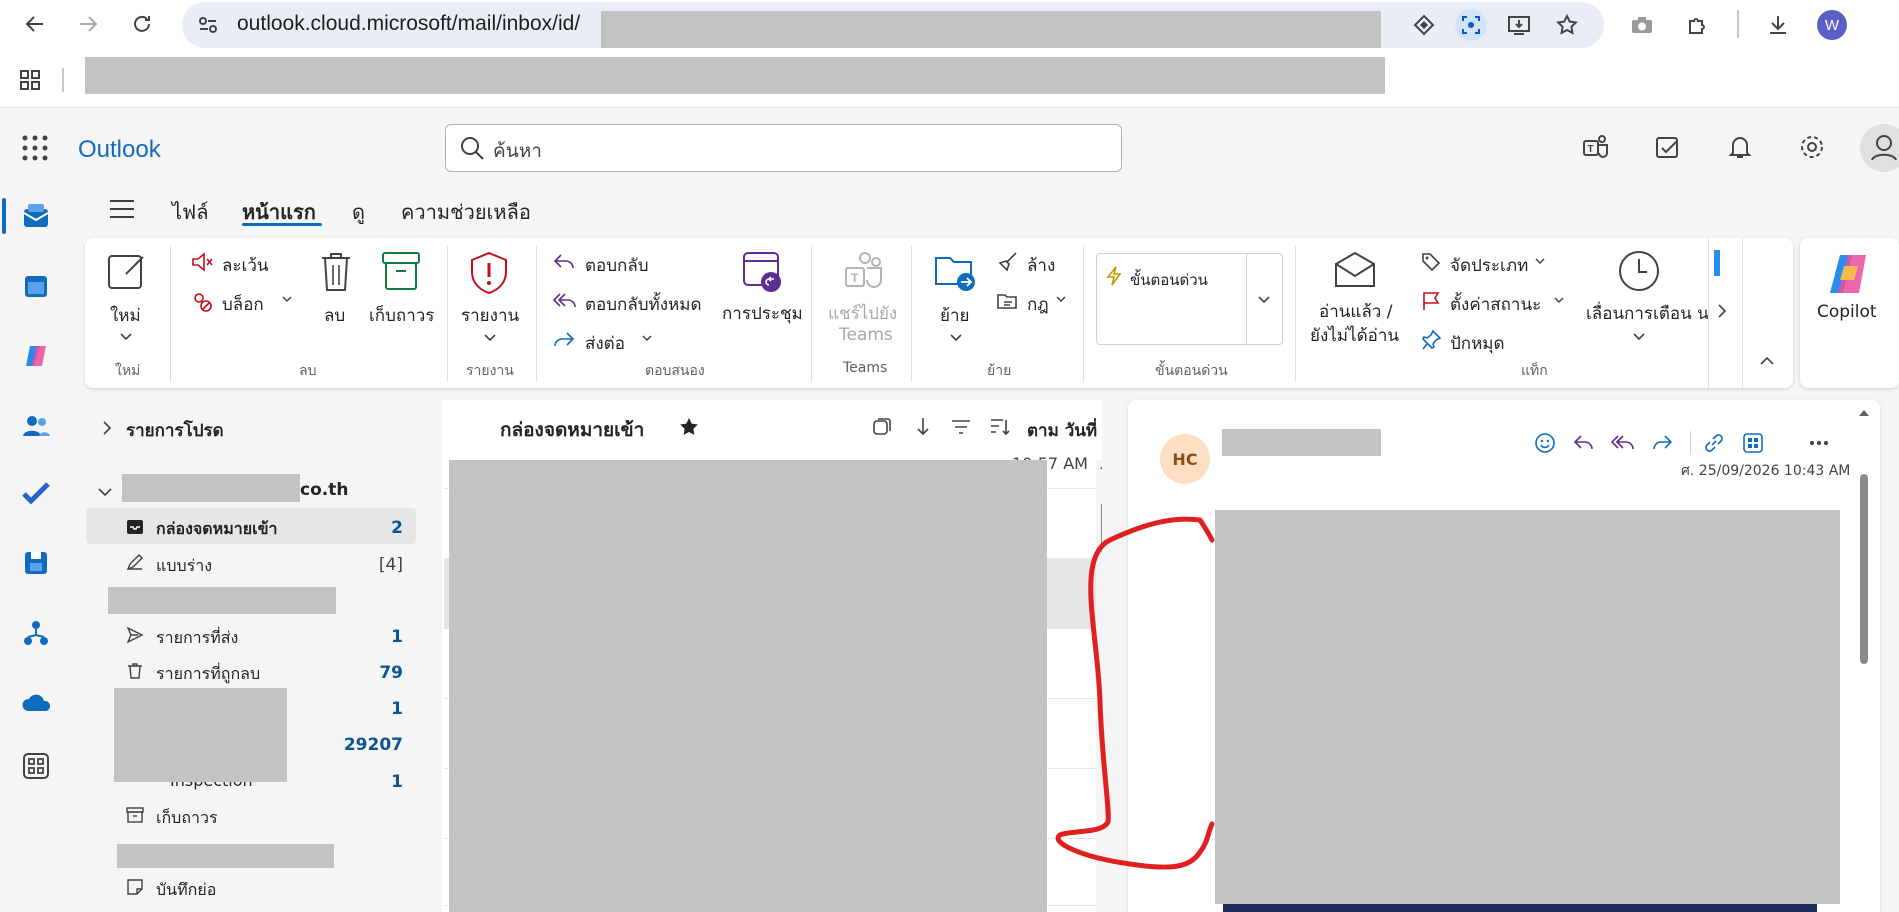 The width and height of the screenshot is (1899, 912). What do you see at coordinates (1471, 25) in the screenshot?
I see `lens-icon` at bounding box center [1471, 25].